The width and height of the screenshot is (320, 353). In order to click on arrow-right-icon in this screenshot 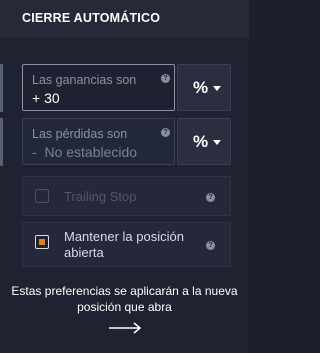, I will do `click(126, 328)`.